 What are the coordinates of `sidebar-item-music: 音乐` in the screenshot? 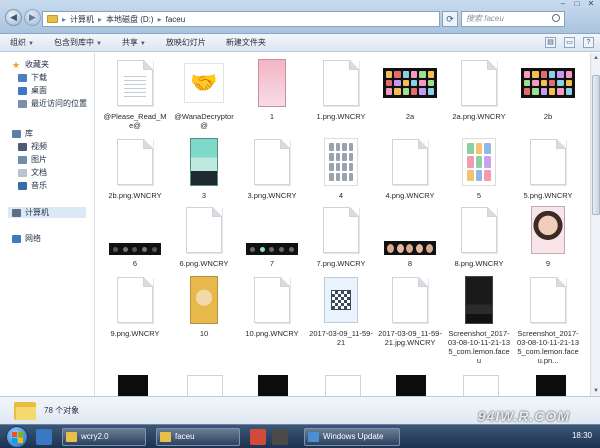 It's located at (32, 185).